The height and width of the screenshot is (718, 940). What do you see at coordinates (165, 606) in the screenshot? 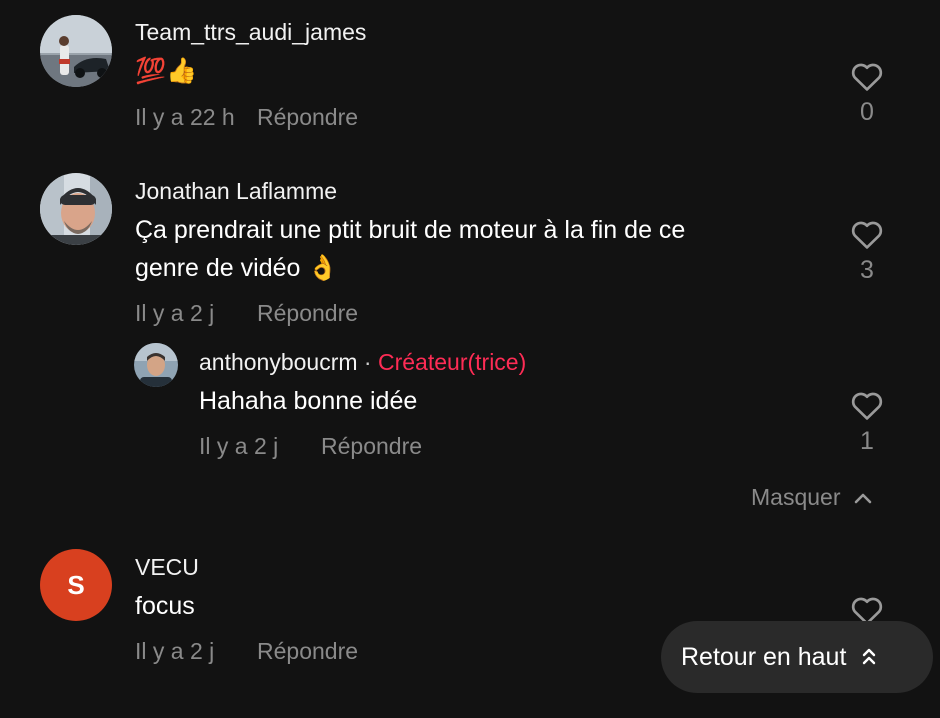
I see `comment-text: focus` at bounding box center [165, 606].